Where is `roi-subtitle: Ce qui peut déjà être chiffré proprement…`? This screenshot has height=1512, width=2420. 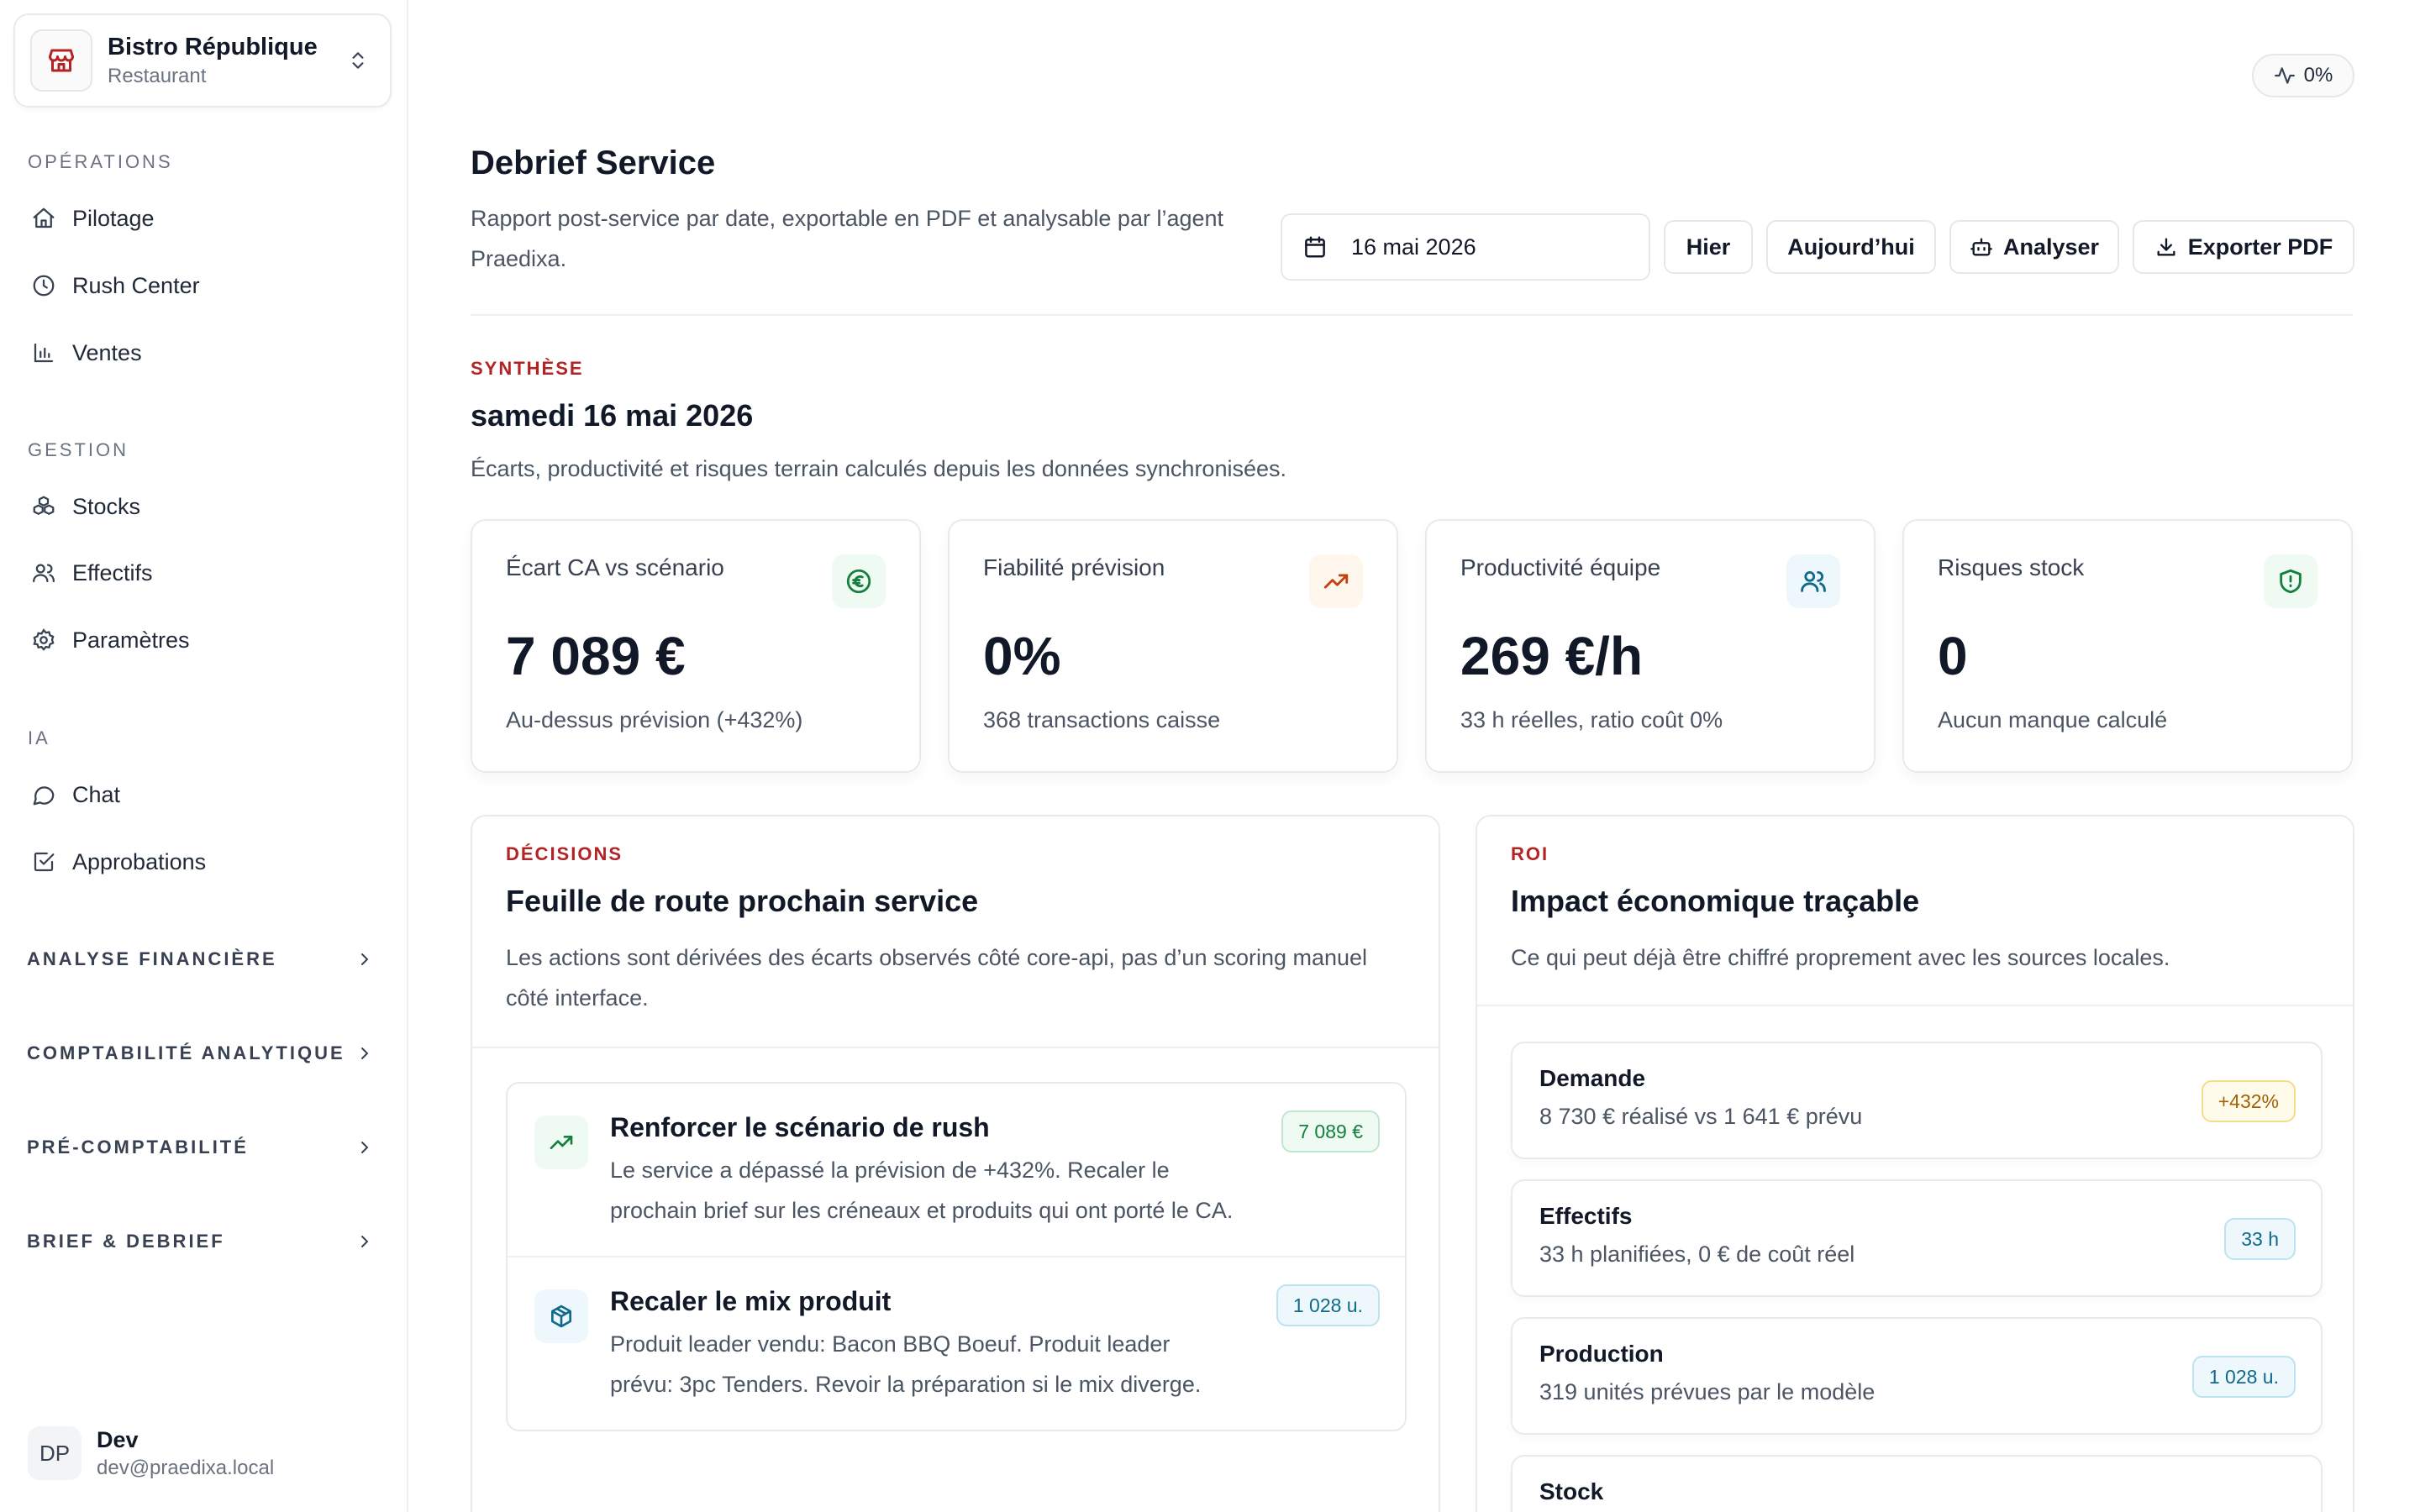
roi-subtitle: Ce qui peut déjà être chiffré proprement… is located at coordinates (1841, 957).